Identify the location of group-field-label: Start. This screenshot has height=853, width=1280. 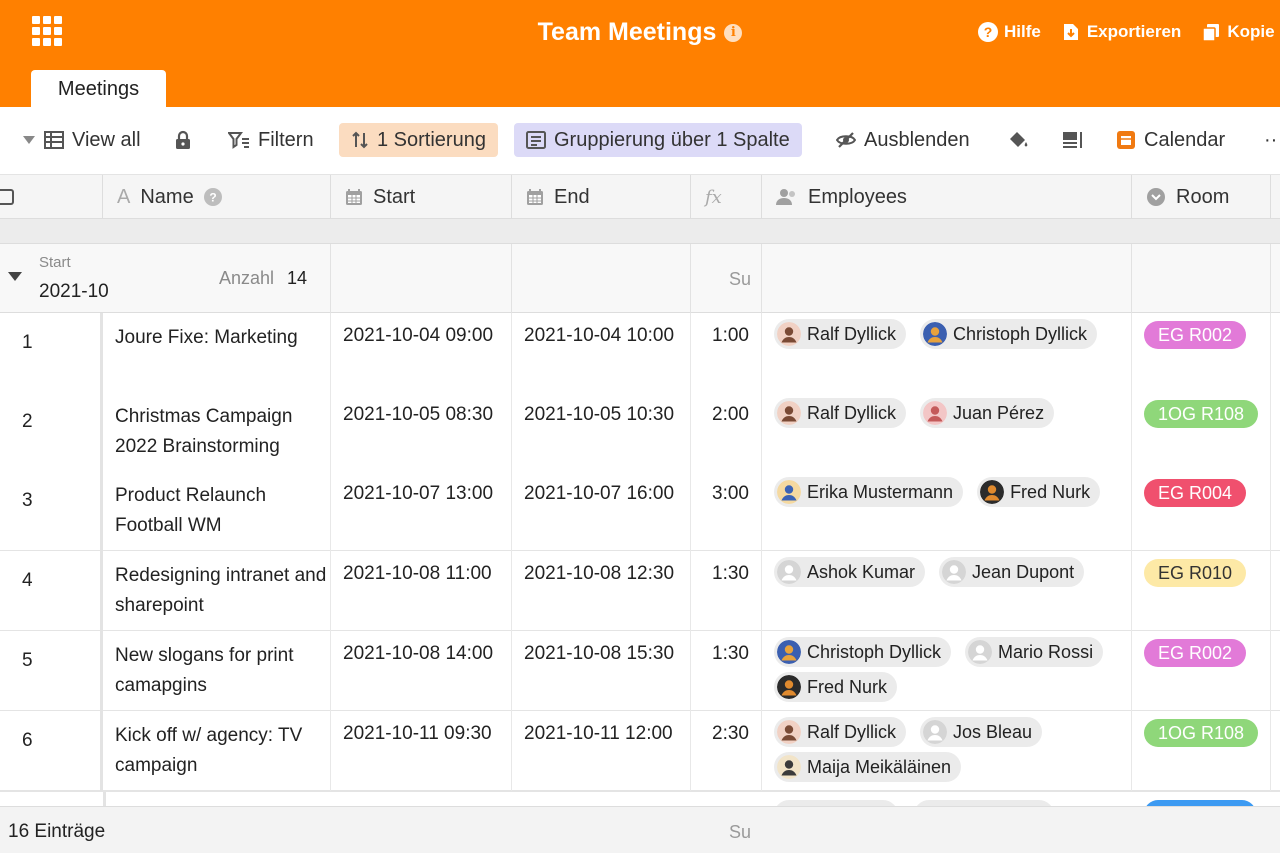
(55, 262).